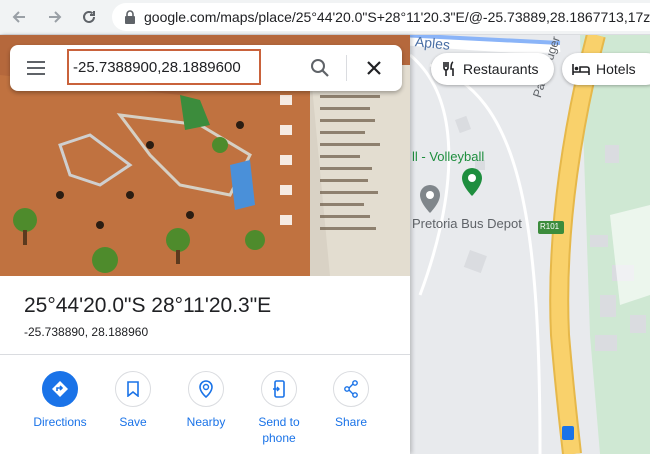 This screenshot has width=650, height=454. I want to click on bookmark-icon, so click(133, 389).